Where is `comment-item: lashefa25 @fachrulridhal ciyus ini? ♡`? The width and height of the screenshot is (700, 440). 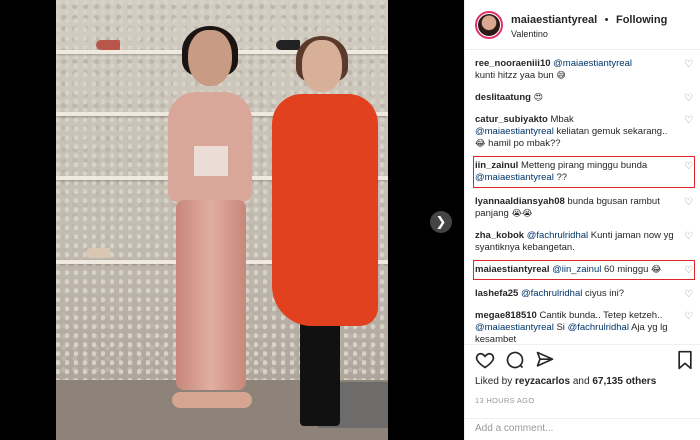
comment-item: lashefa25 @fachrulridhal ciyus ini? ♡ is located at coordinates (584, 294).